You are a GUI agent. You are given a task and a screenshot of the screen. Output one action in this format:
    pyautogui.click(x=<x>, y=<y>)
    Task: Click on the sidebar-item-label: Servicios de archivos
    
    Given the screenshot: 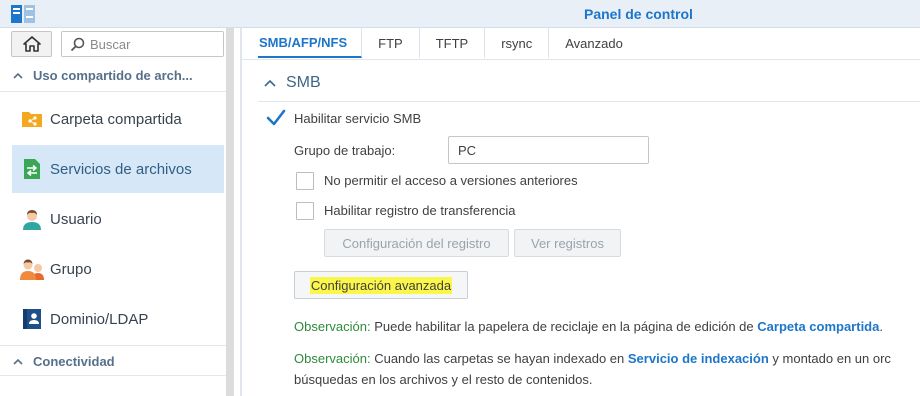 What is the action you would take?
    pyautogui.click(x=121, y=169)
    